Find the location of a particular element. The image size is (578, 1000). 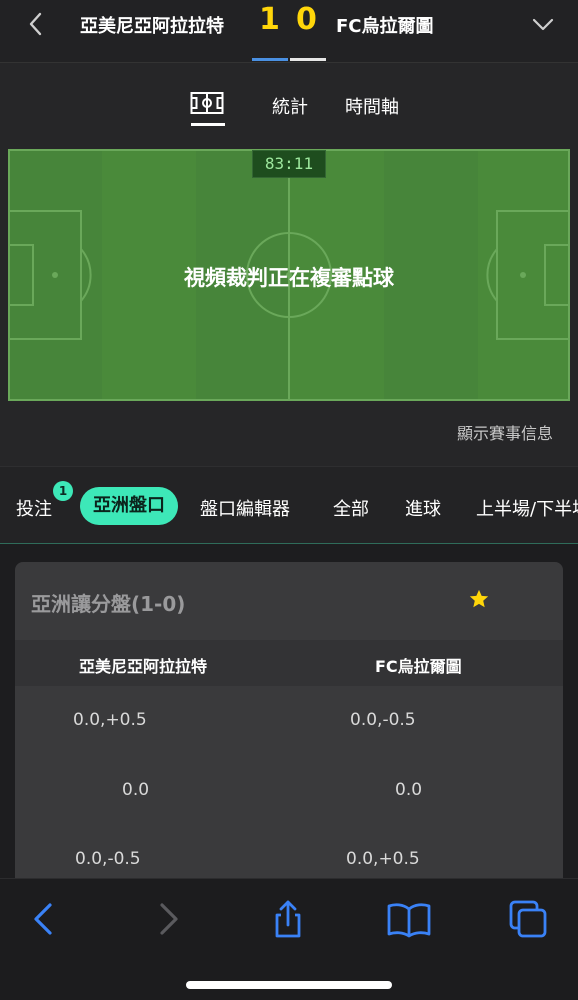

star-icon is located at coordinates (479, 599).